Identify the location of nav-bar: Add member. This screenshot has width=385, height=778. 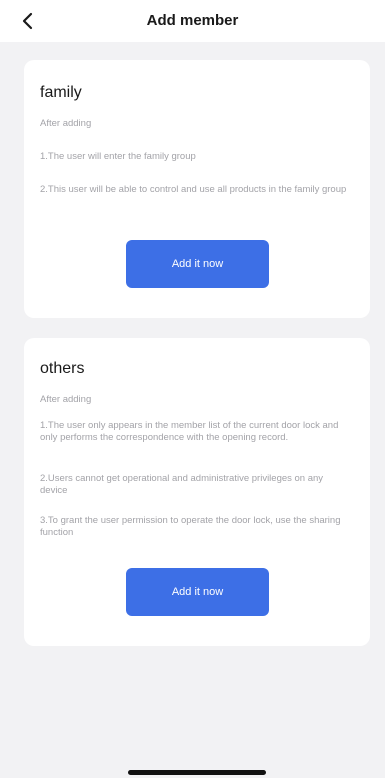
(192, 21).